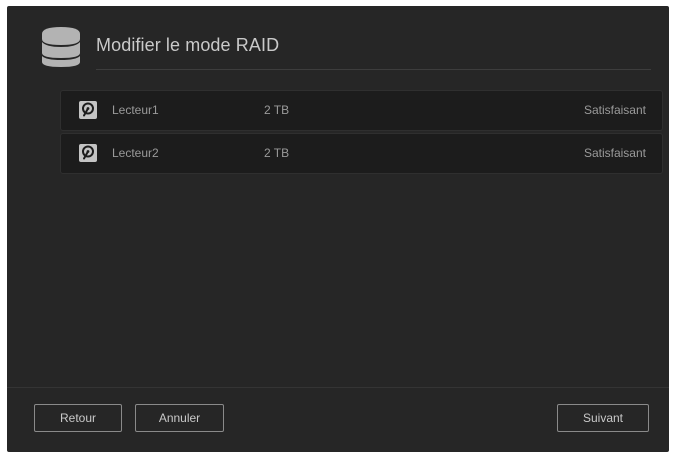 This screenshot has width=676, height=459. I want to click on footer-divider, so click(338, 387).